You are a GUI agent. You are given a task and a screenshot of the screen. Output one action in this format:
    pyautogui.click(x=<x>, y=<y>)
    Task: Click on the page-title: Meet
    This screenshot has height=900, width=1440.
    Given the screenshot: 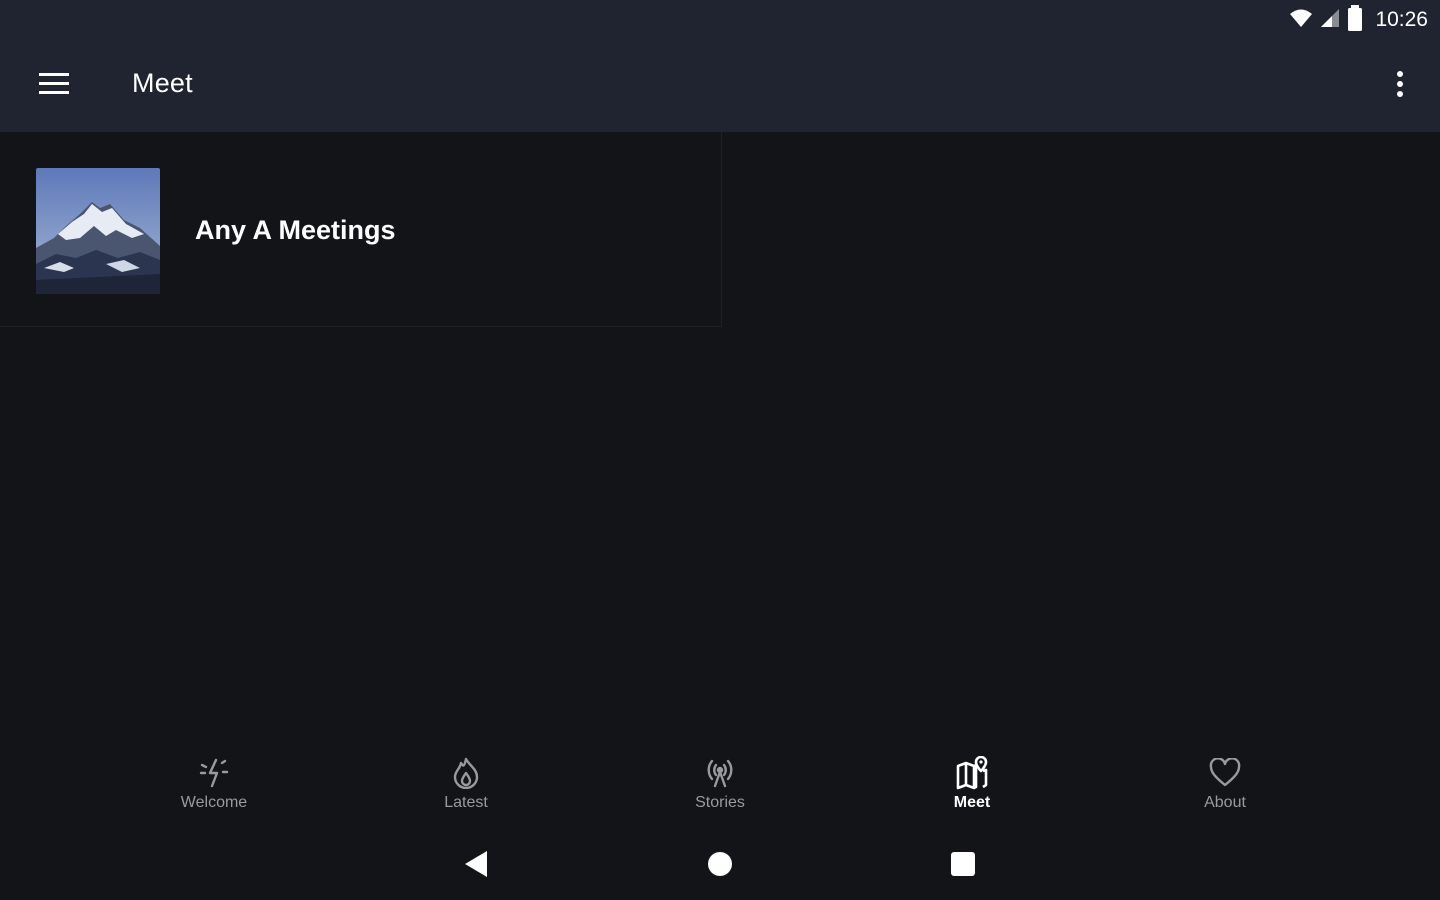 What is the action you would take?
    pyautogui.click(x=162, y=83)
    